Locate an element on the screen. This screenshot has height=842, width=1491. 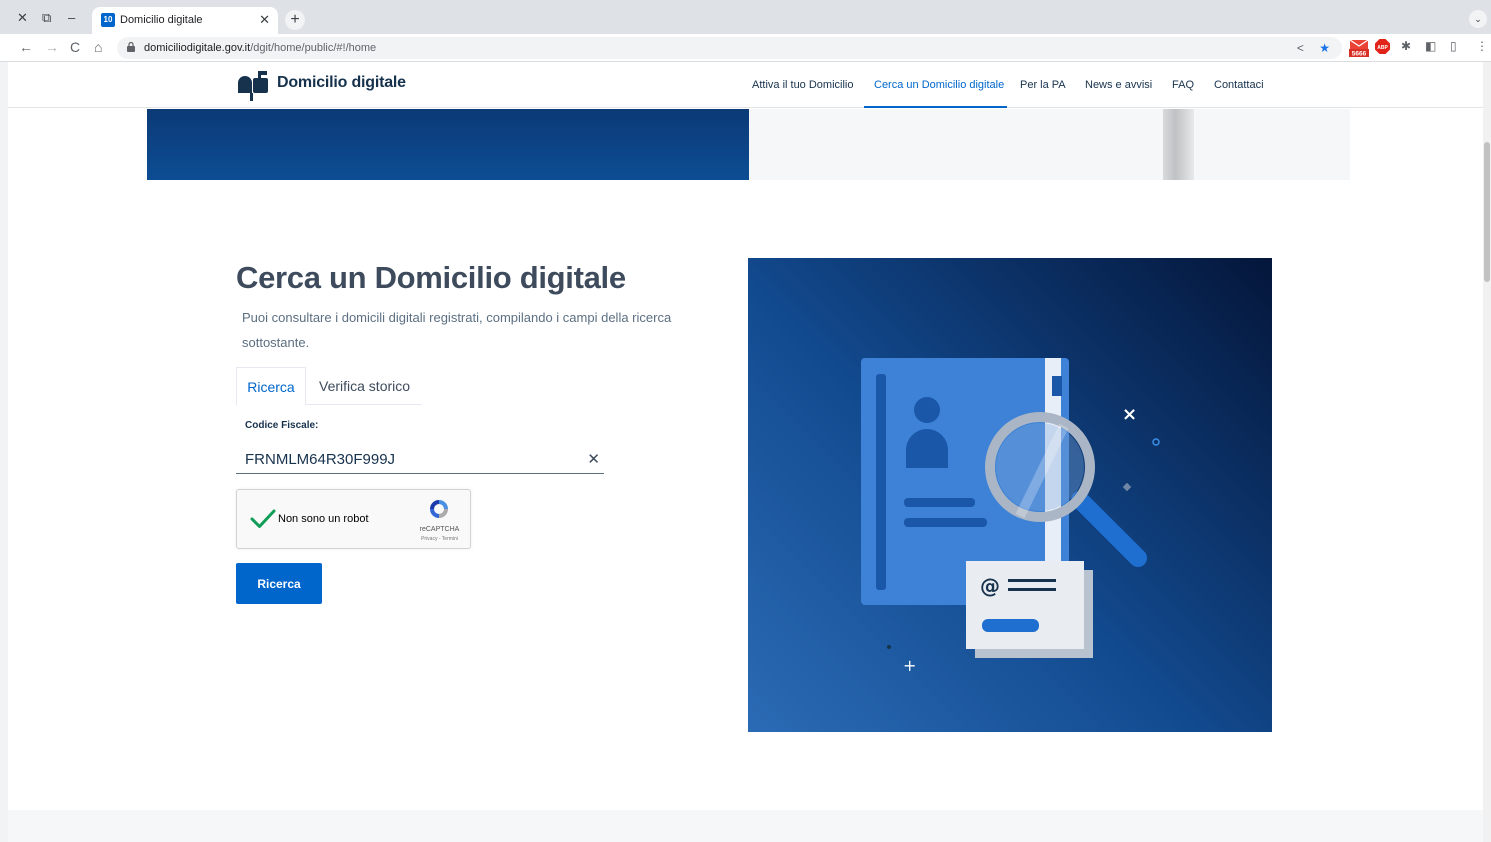
nav-attiva-domicilio: Attiva il tuo Domicilio is located at coordinates (802, 85).